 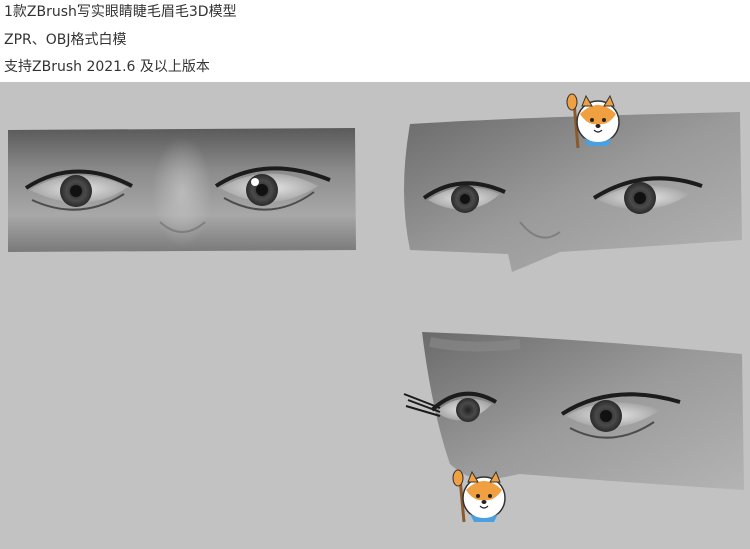 I want to click on eye-model-front-view, so click(x=182, y=190).